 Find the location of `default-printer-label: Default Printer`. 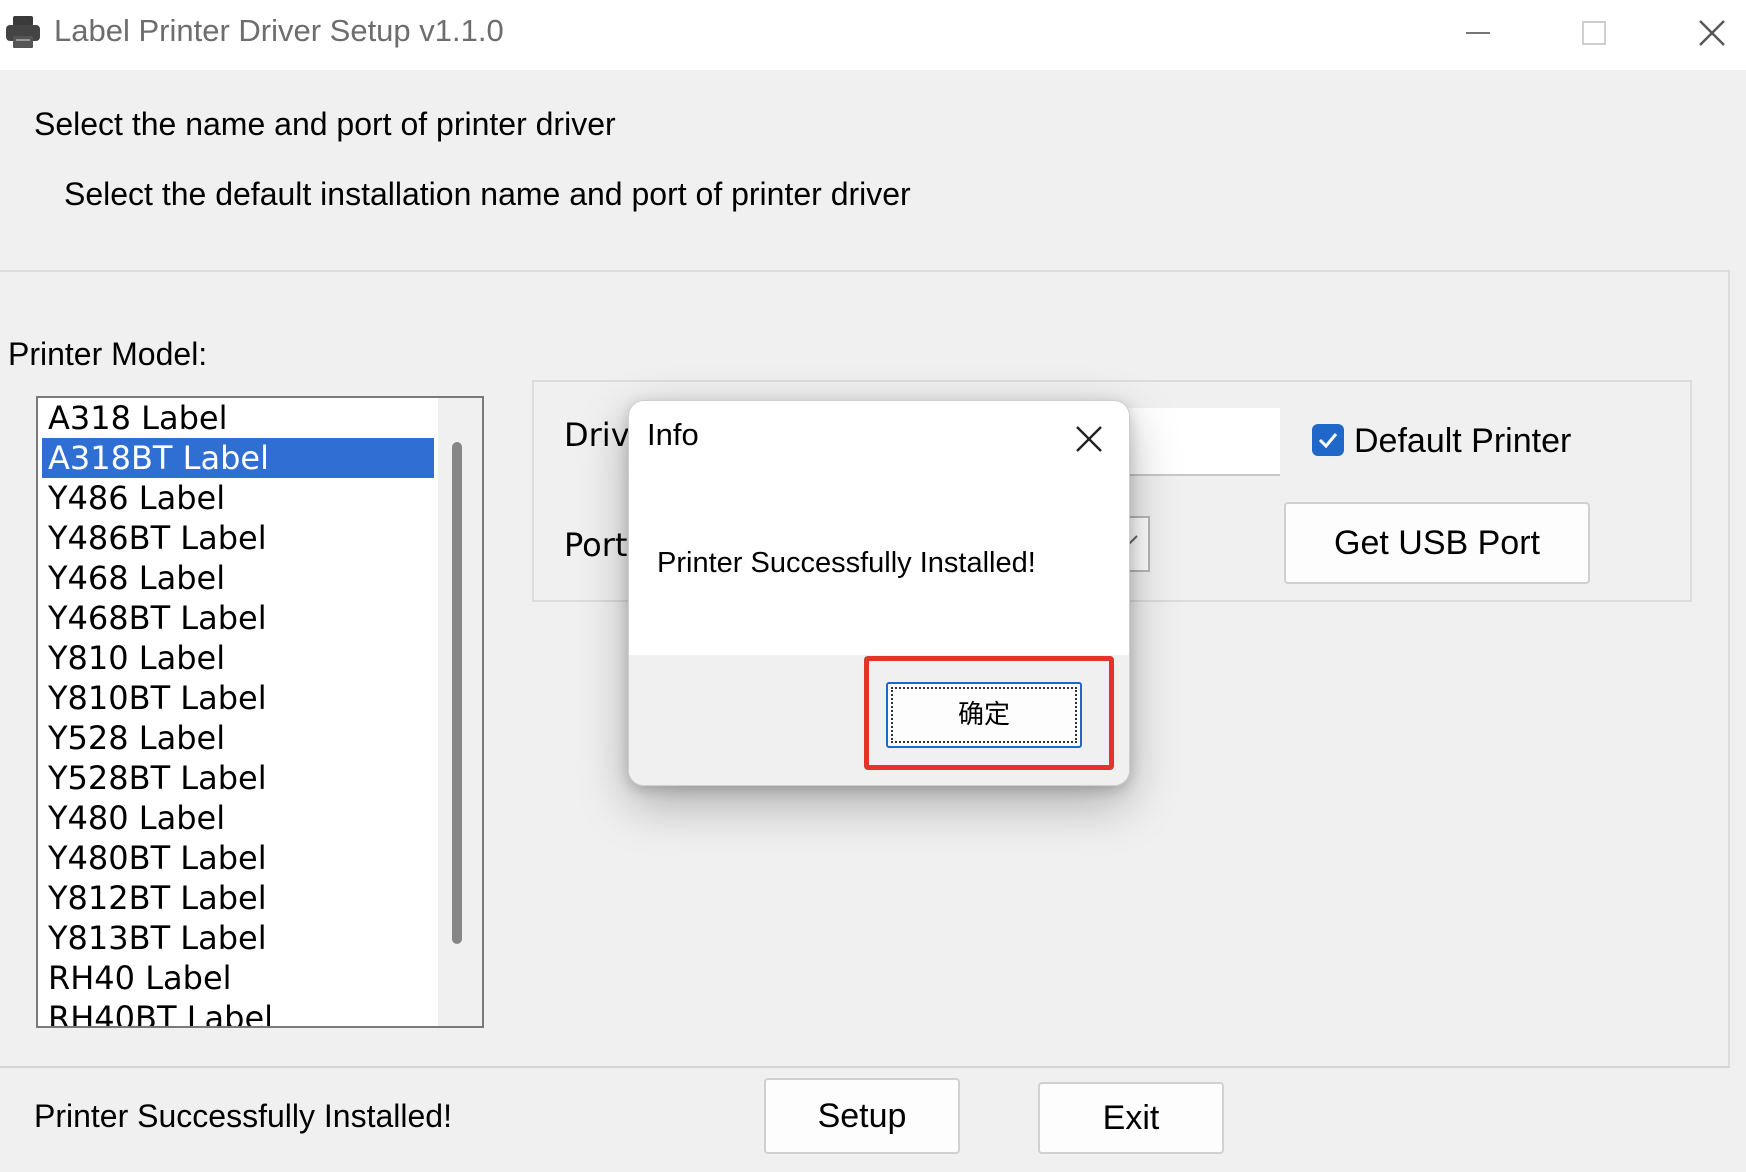

default-printer-label: Default Printer is located at coordinates (1462, 441).